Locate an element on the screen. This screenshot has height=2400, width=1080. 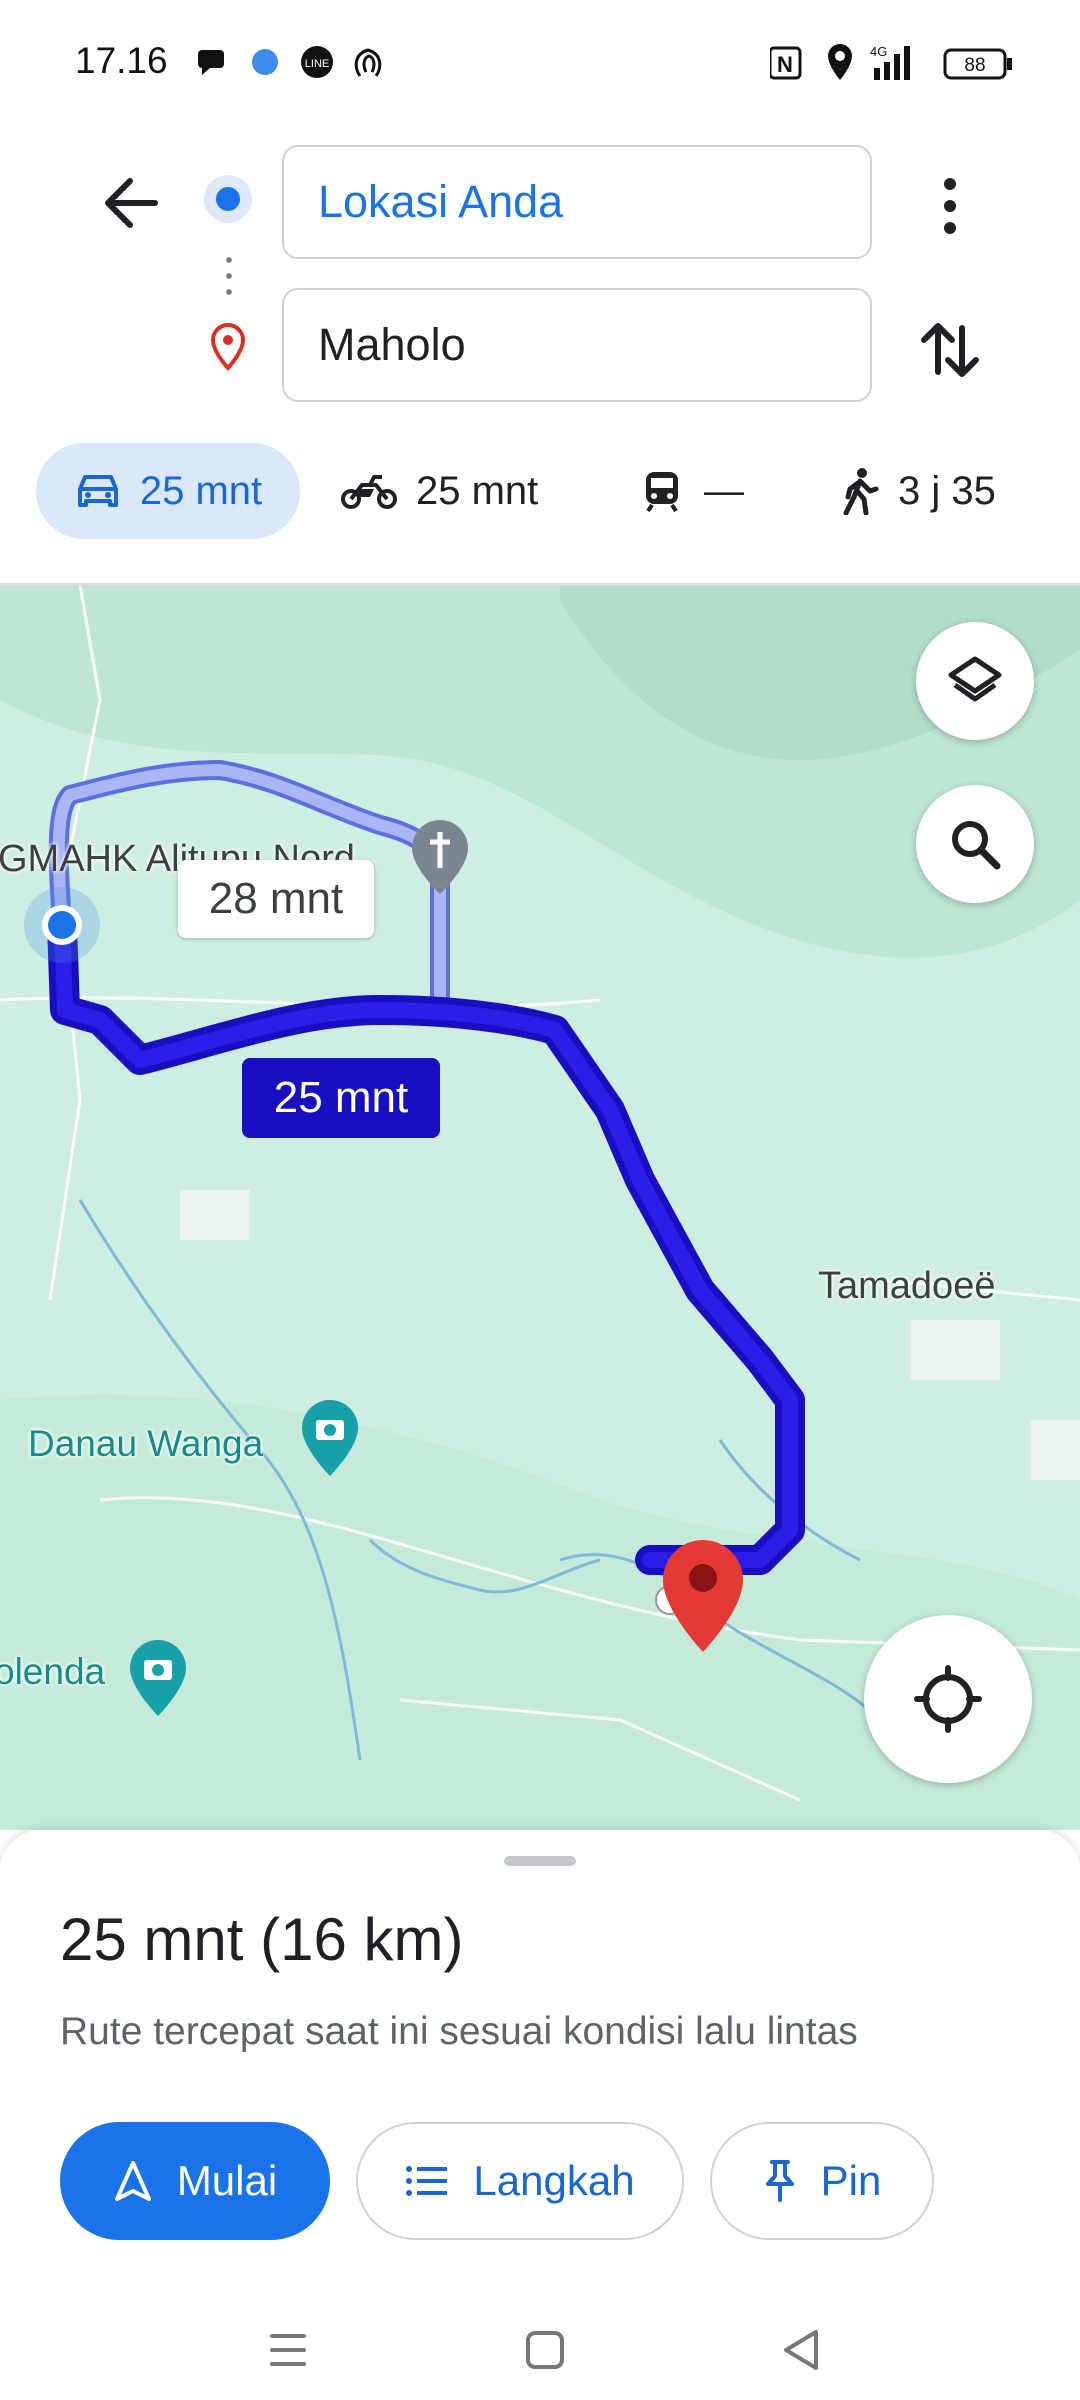
mode-motorcycle-label: 25 mnt is located at coordinates (477, 490).